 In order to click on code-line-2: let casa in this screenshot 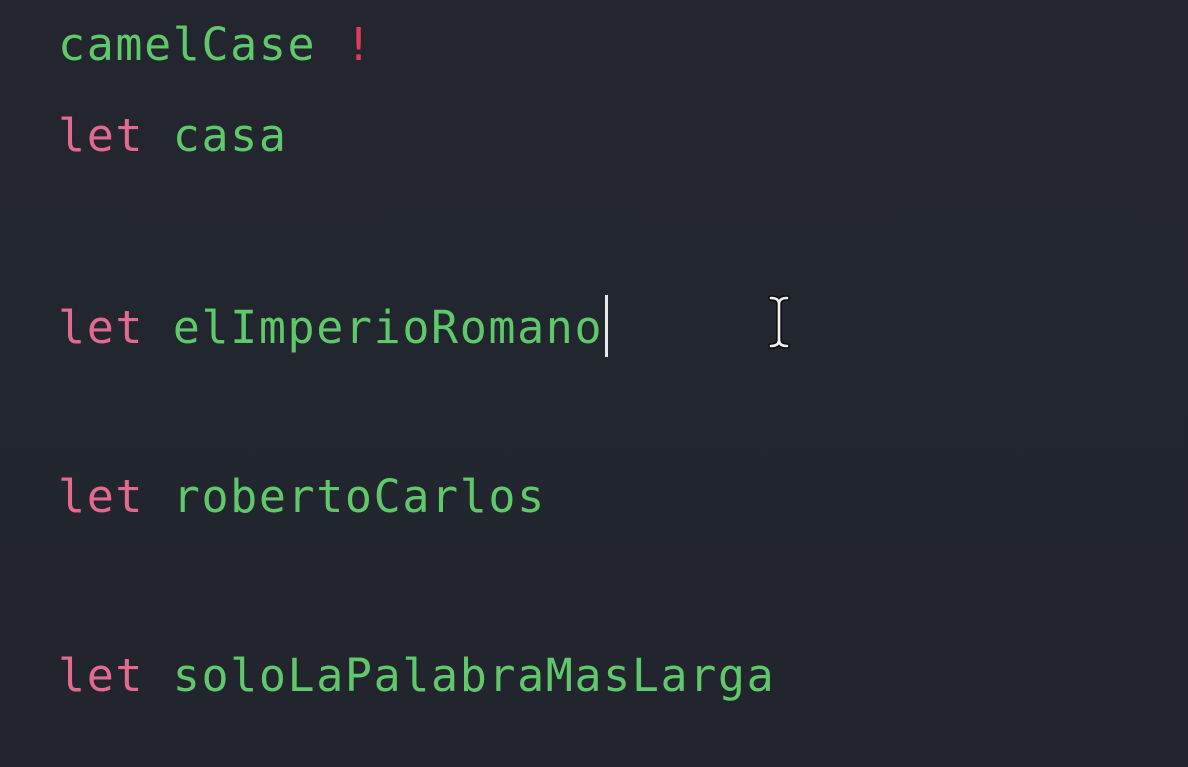, I will do `click(173, 135)`.